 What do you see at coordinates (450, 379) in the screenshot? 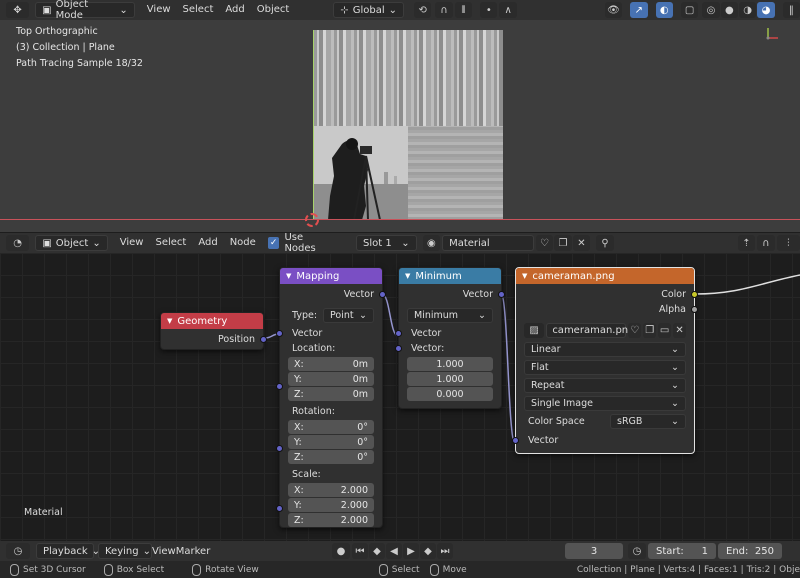
I see `vector-y-field: 1.000` at bounding box center [450, 379].